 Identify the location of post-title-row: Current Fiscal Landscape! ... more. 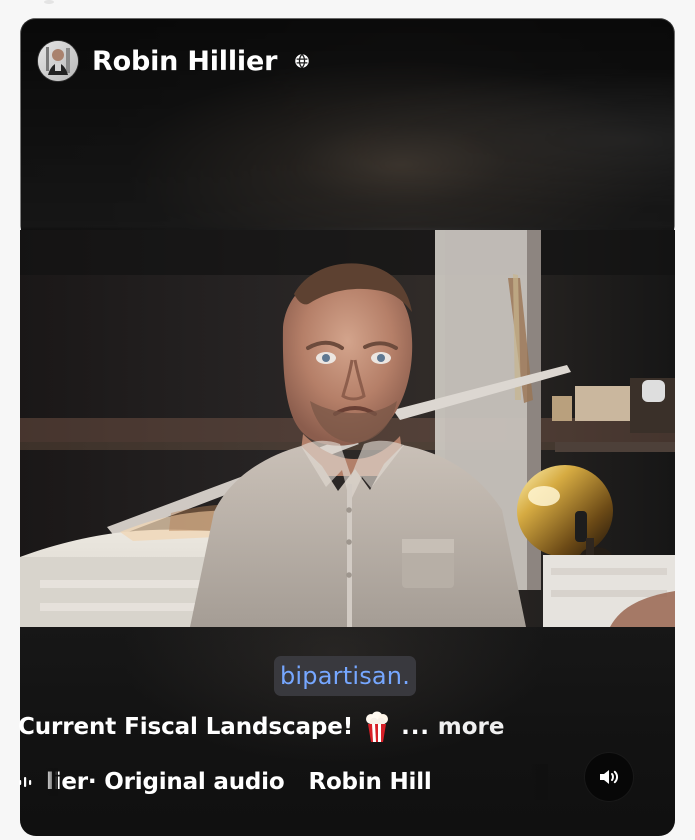
(261, 727).